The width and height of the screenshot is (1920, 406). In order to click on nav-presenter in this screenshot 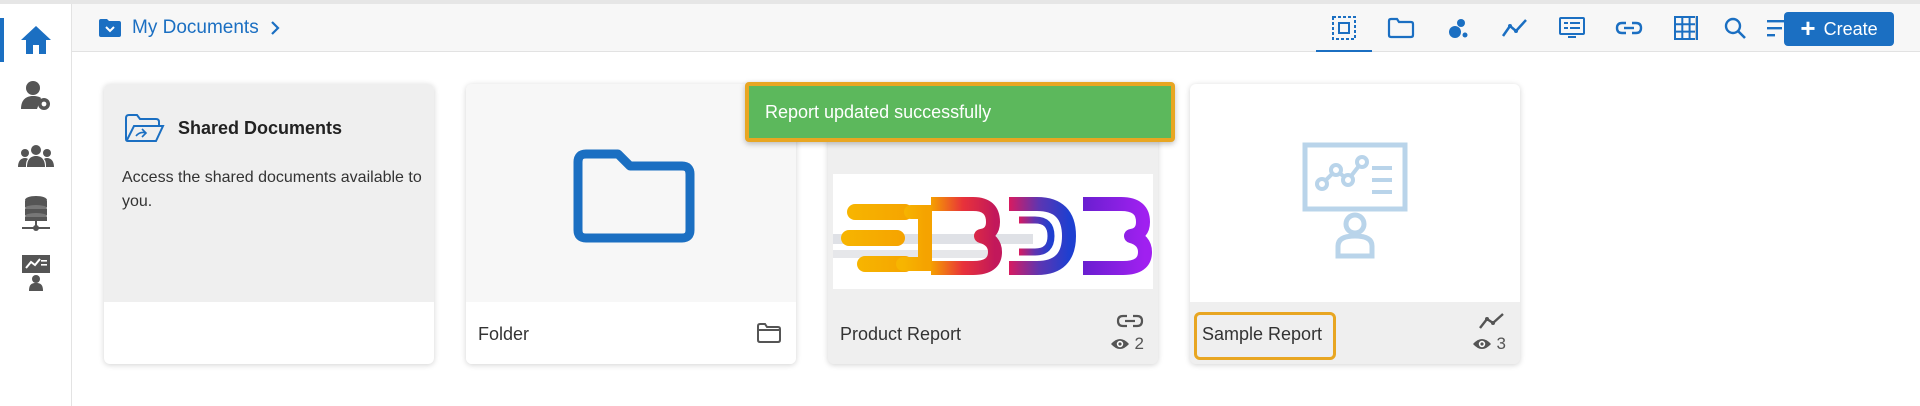, I will do `click(36, 272)`.